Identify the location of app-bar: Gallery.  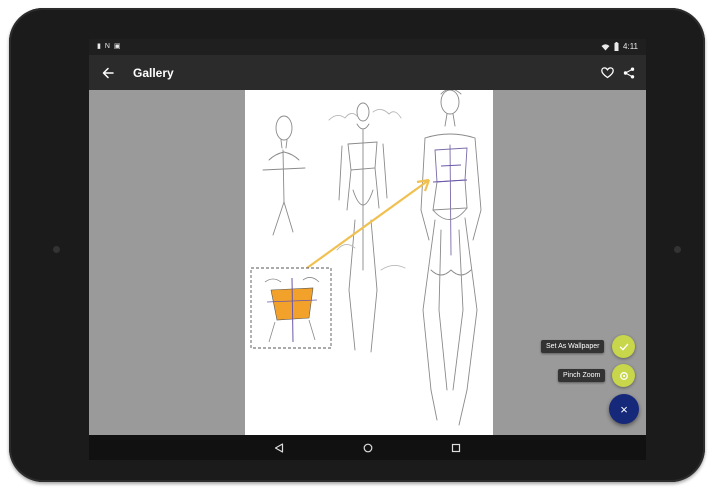
(367, 72).